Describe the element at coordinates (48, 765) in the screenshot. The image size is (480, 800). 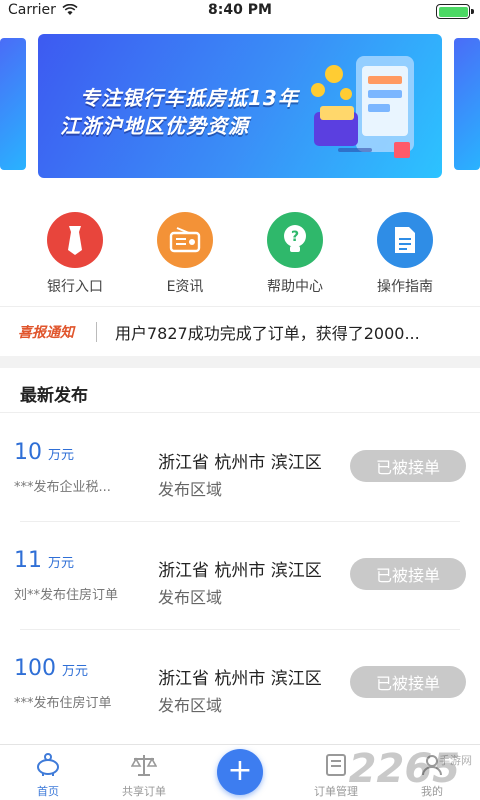
I see `piggy-bank-icon` at that location.